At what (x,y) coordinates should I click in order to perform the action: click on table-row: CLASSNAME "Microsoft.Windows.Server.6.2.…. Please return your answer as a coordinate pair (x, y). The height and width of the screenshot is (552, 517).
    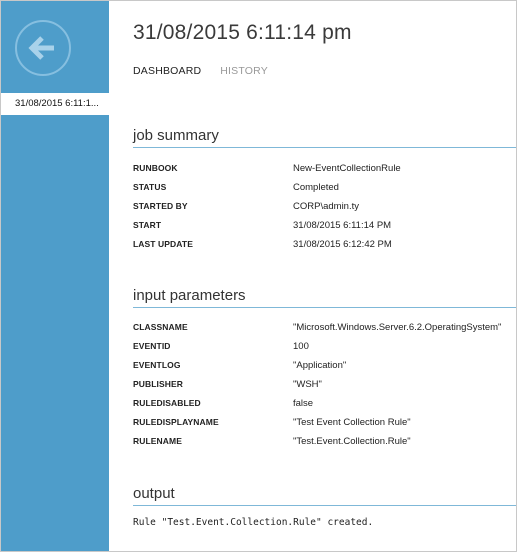
    Looking at the image, I should click on (323, 331).